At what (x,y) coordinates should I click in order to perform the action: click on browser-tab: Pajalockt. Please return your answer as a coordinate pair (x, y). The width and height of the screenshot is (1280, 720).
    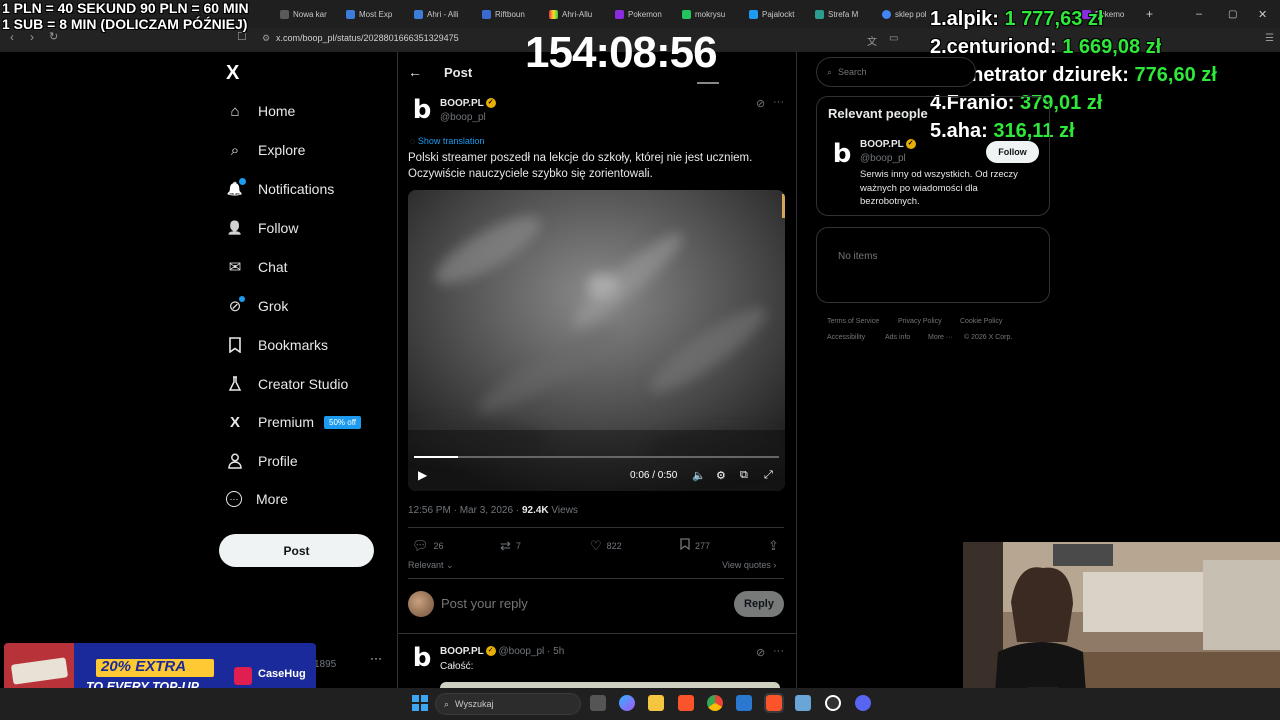
    Looking at the image, I should click on (777, 14).